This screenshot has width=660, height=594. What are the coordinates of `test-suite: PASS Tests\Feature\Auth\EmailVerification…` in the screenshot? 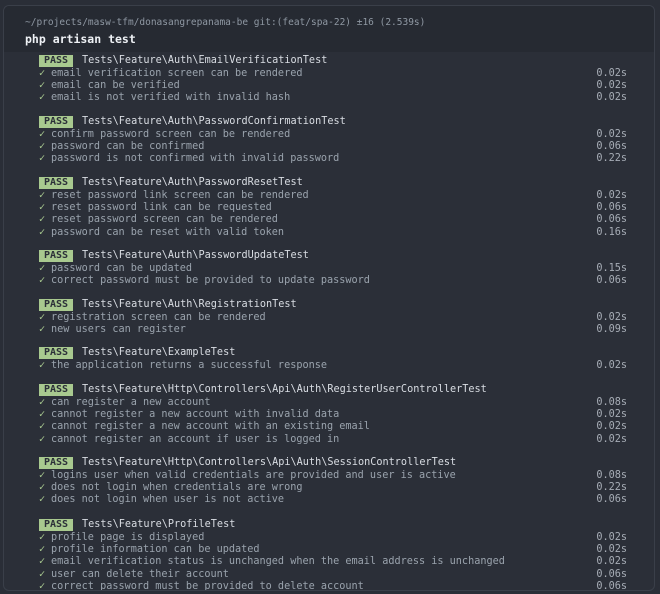 It's located at (329, 79).